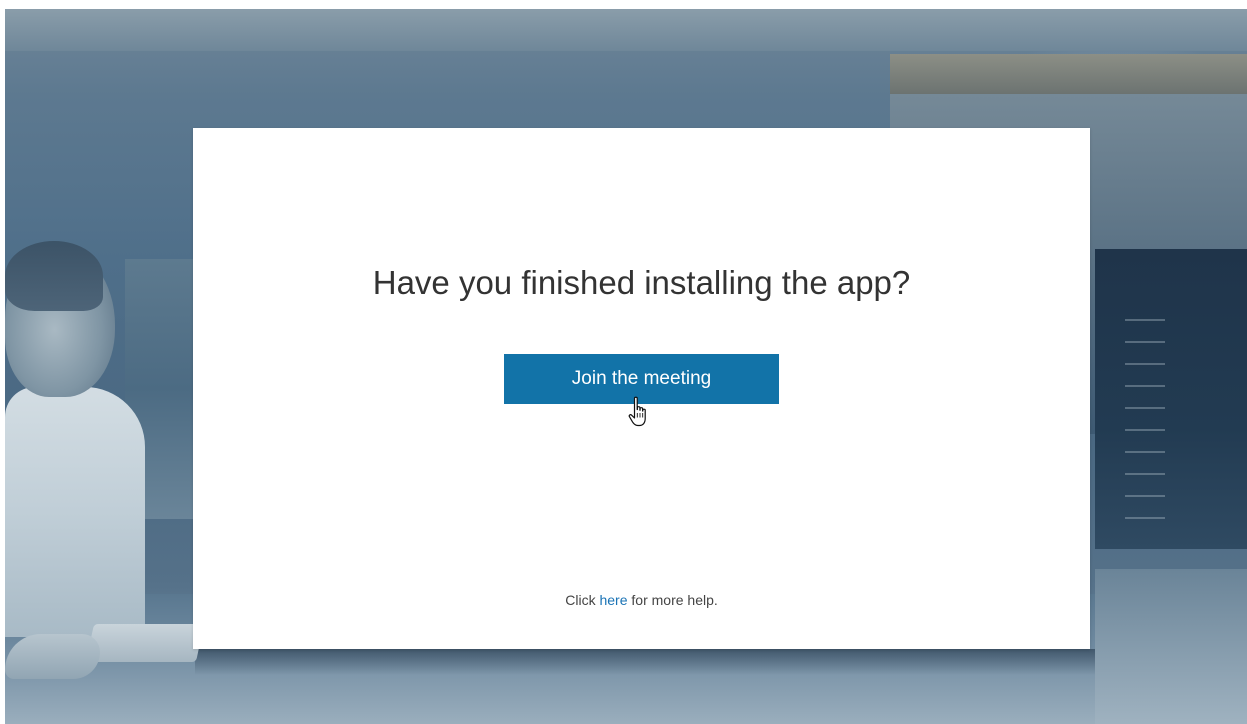  What do you see at coordinates (1171, 399) in the screenshot?
I see `background-board` at bounding box center [1171, 399].